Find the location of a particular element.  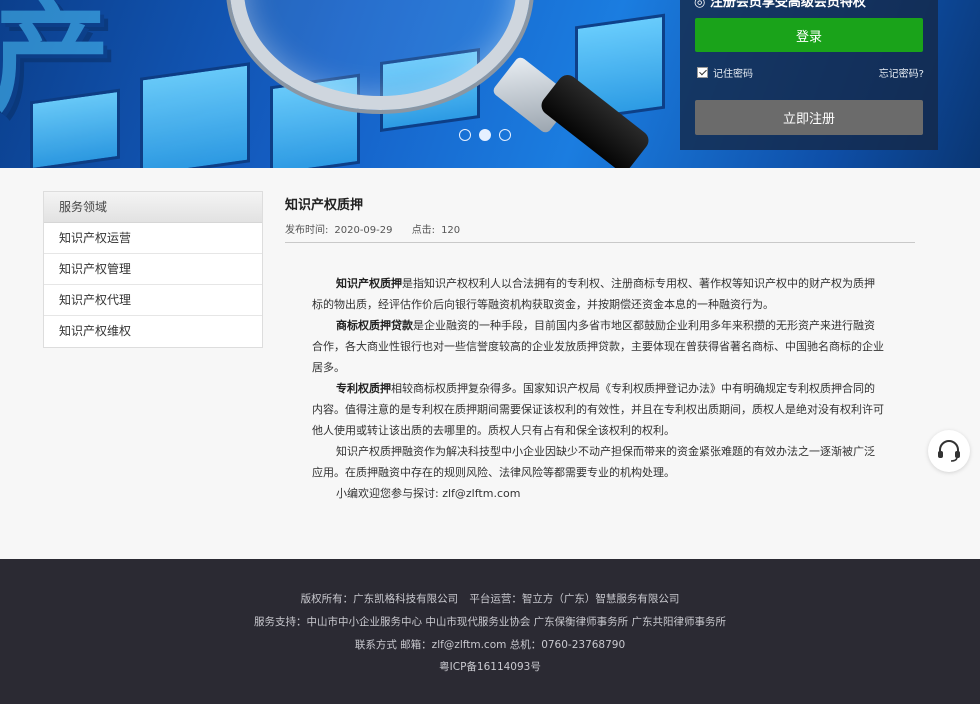

customer-service-button is located at coordinates (949, 451).